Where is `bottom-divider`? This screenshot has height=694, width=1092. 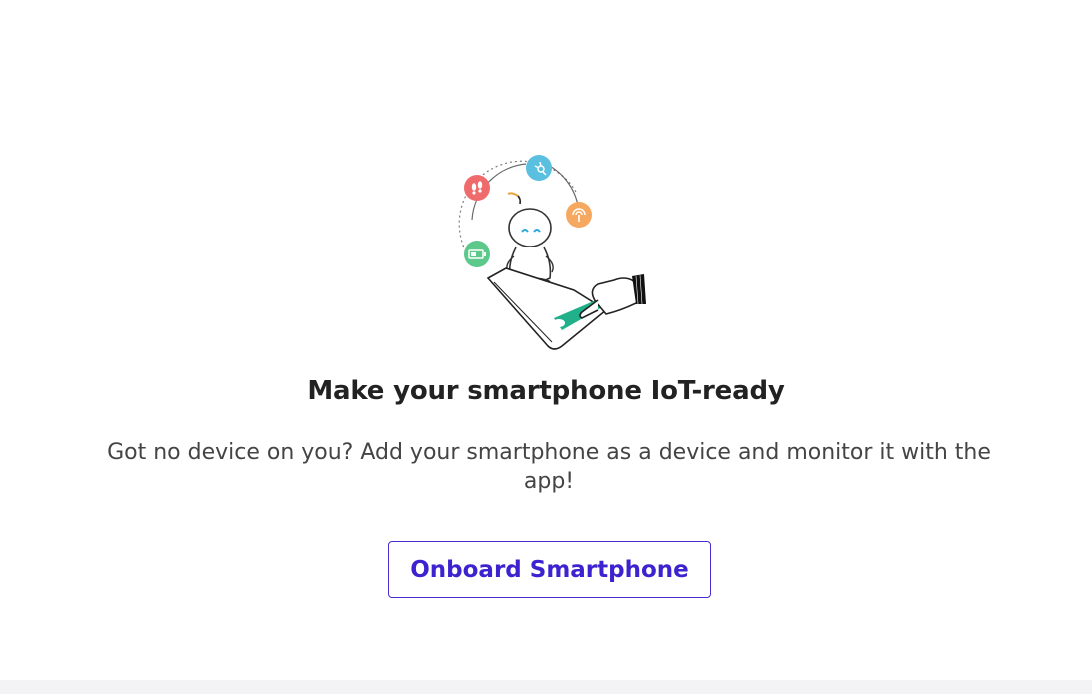
bottom-divider is located at coordinates (546, 687).